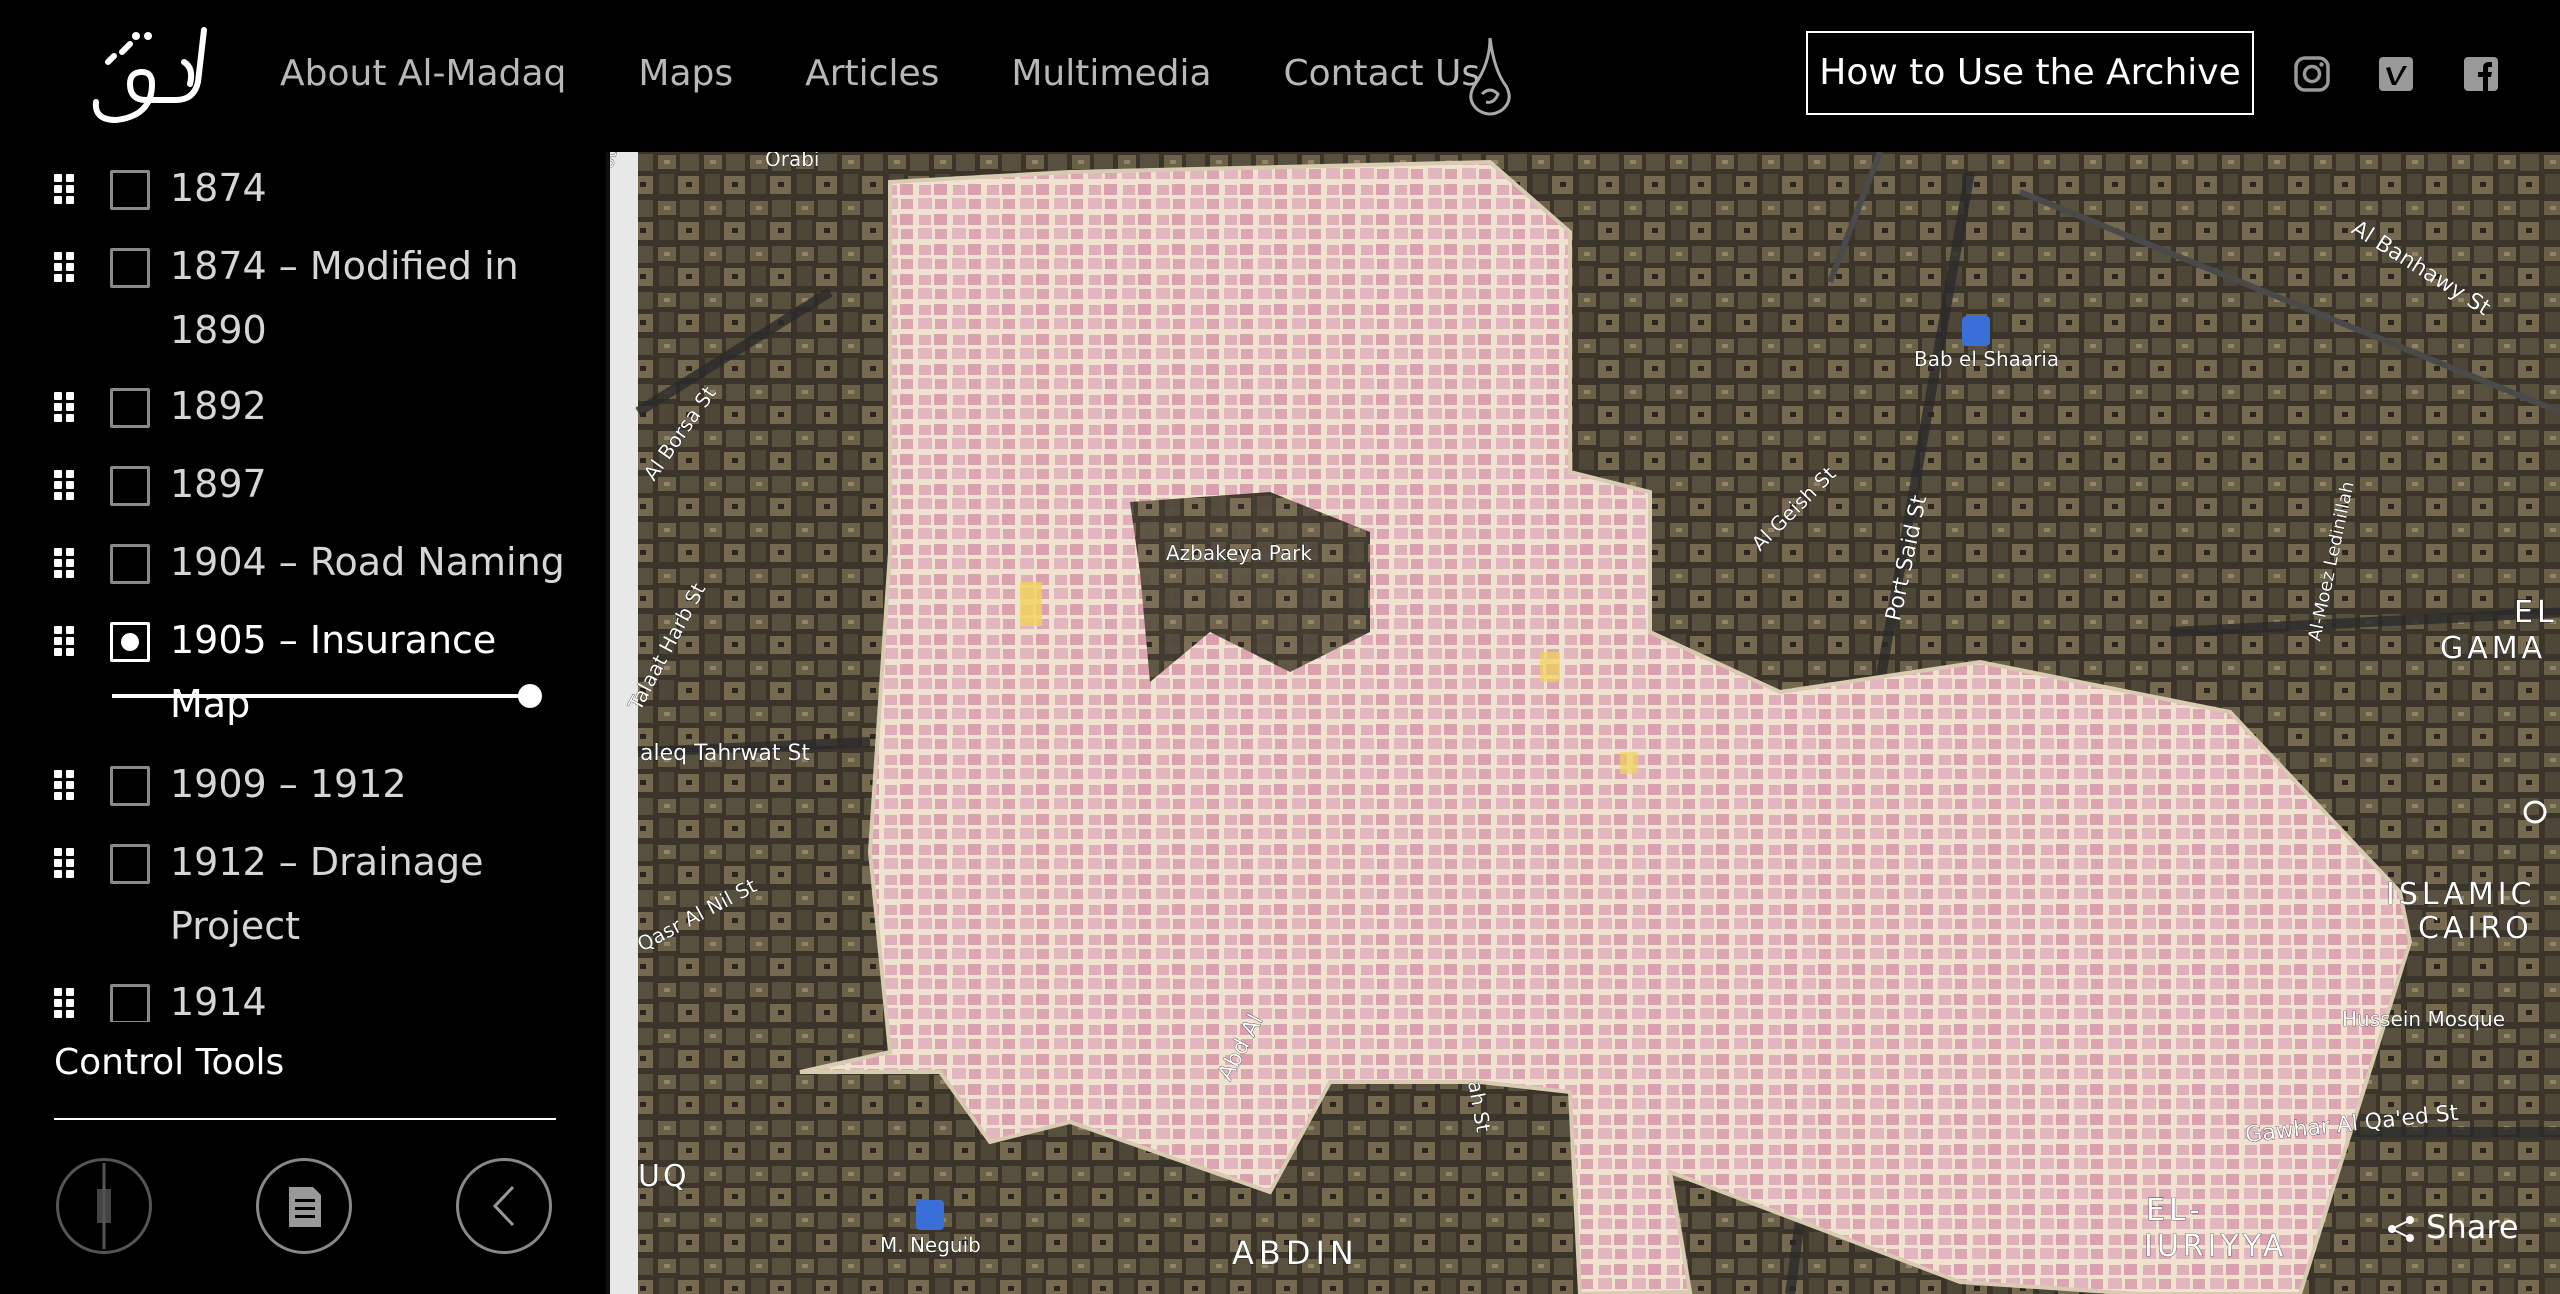 The width and height of the screenshot is (2560, 1294). I want to click on layer-label: 1874 – Modified in 1890, so click(344, 298).